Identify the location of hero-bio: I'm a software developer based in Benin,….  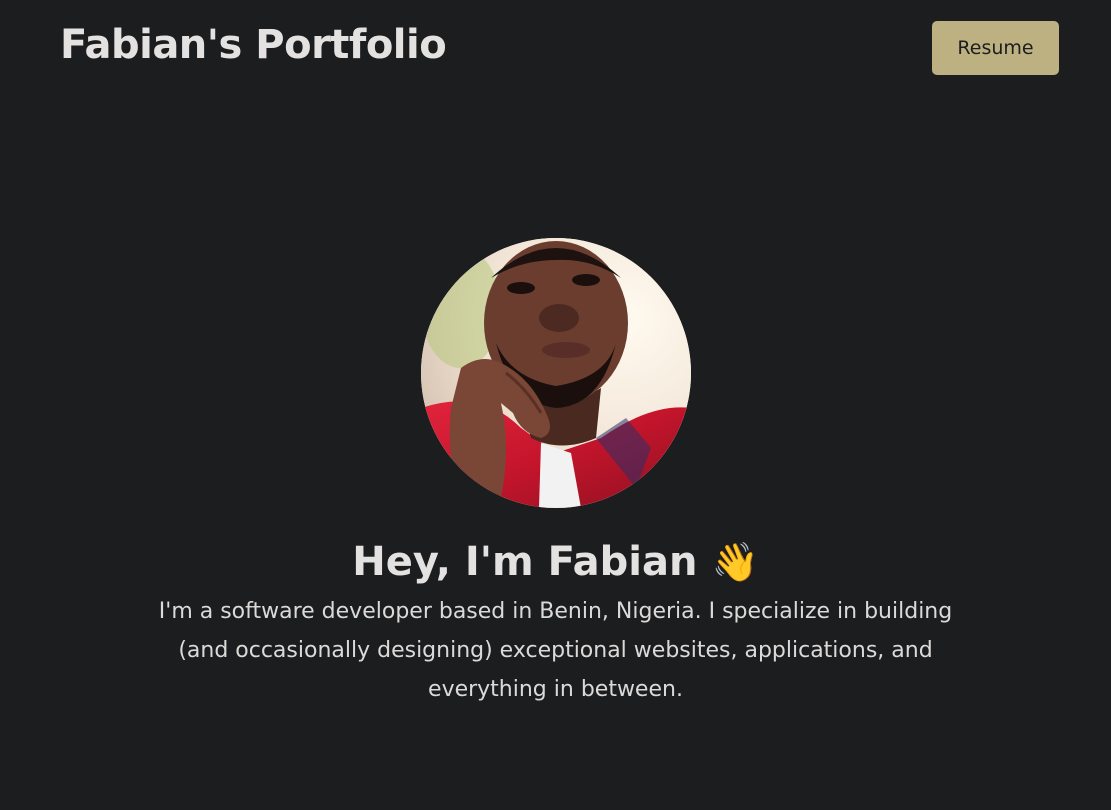
(555, 650).